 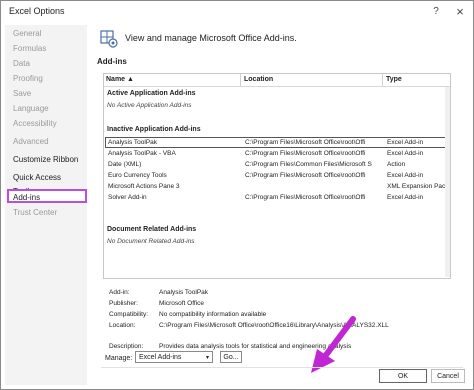 What do you see at coordinates (47, 49) in the screenshot?
I see `sidebar-item-formulas: Formulas` at bounding box center [47, 49].